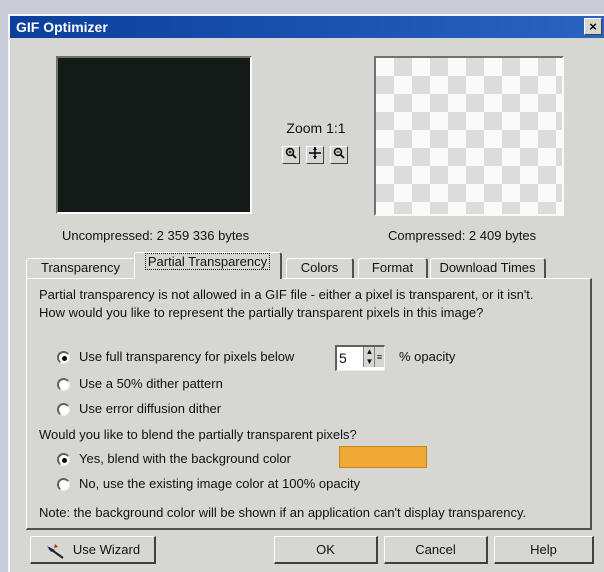 This screenshot has width=604, height=572. Describe the element at coordinates (63, 384) in the screenshot. I see `dither-pattern-radio` at that location.